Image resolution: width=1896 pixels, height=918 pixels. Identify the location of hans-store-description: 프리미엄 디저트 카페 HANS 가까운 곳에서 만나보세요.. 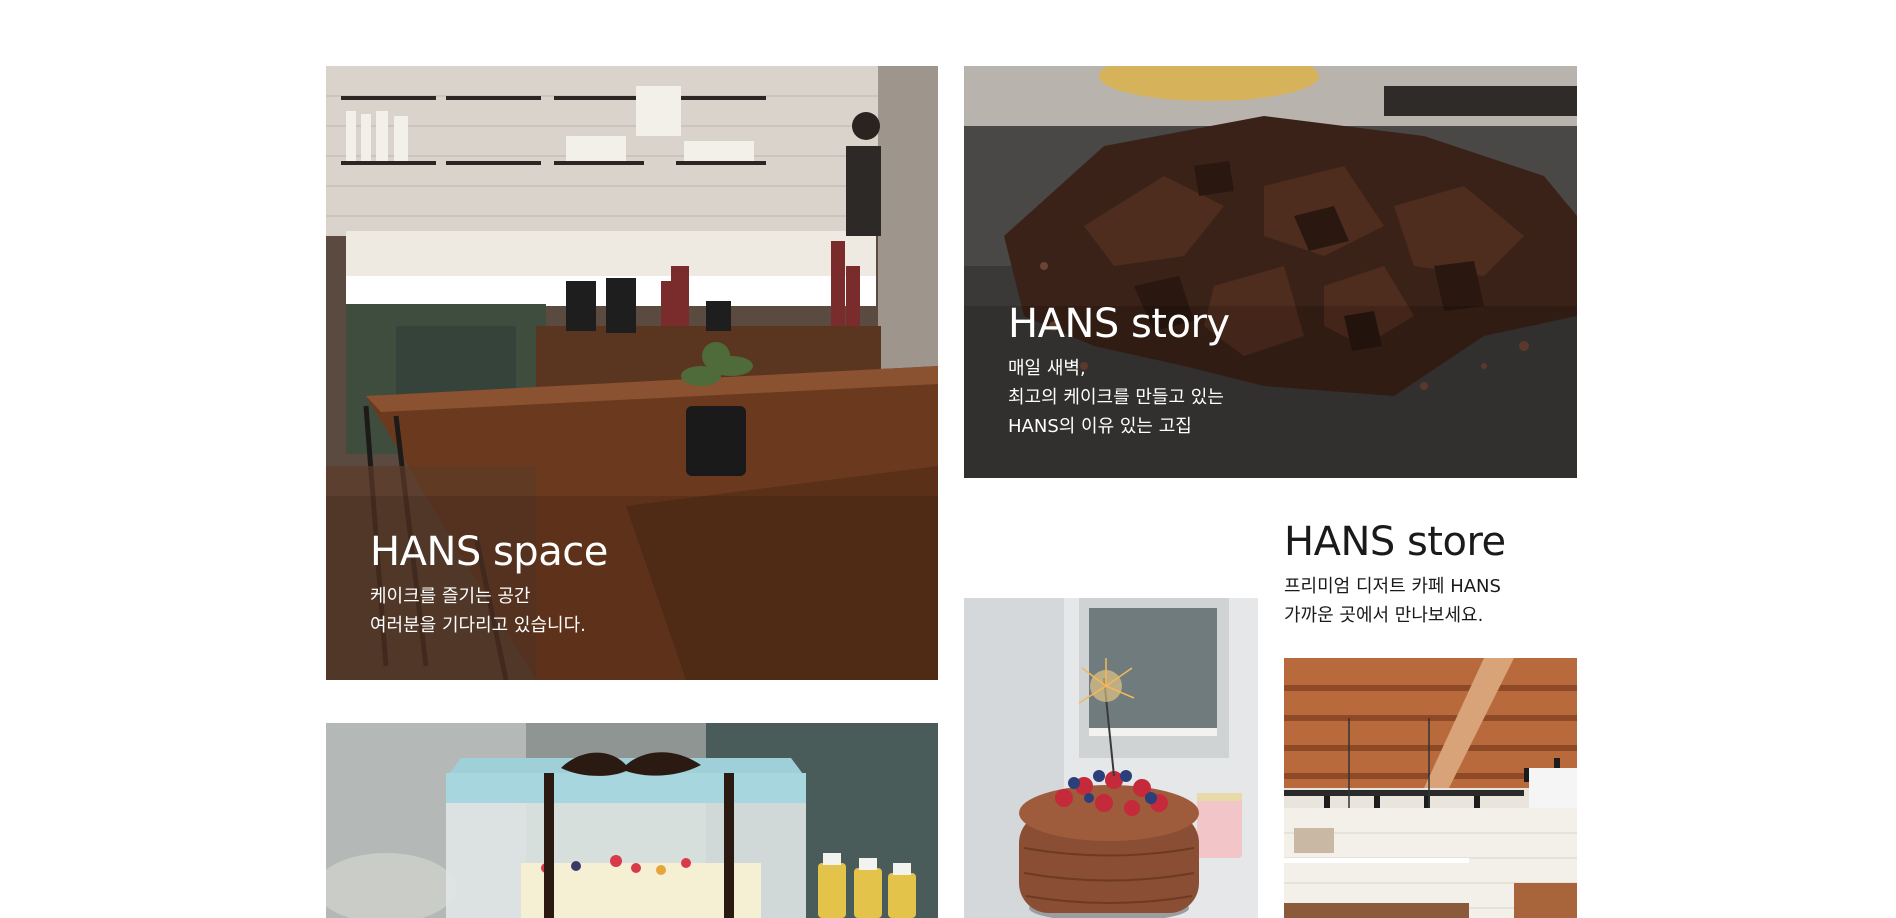
(1392, 601).